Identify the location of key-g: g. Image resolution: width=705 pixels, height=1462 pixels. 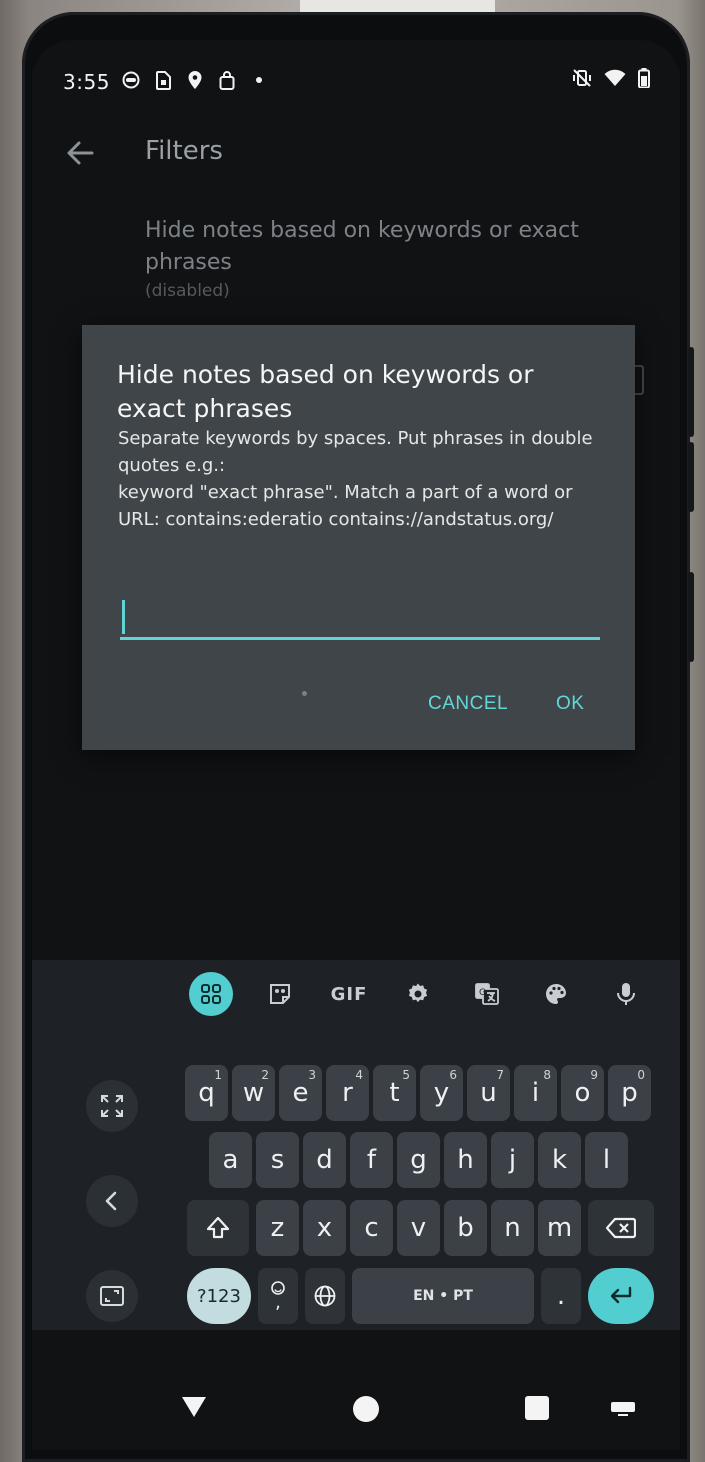
(418, 1160).